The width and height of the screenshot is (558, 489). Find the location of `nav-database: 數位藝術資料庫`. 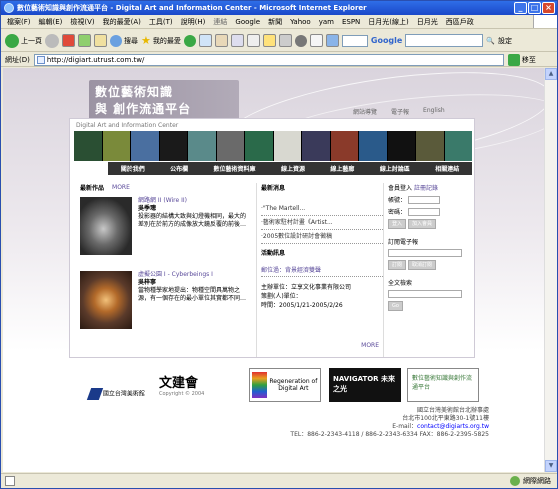

nav-database: 數位藝術資料庫 is located at coordinates (235, 168).